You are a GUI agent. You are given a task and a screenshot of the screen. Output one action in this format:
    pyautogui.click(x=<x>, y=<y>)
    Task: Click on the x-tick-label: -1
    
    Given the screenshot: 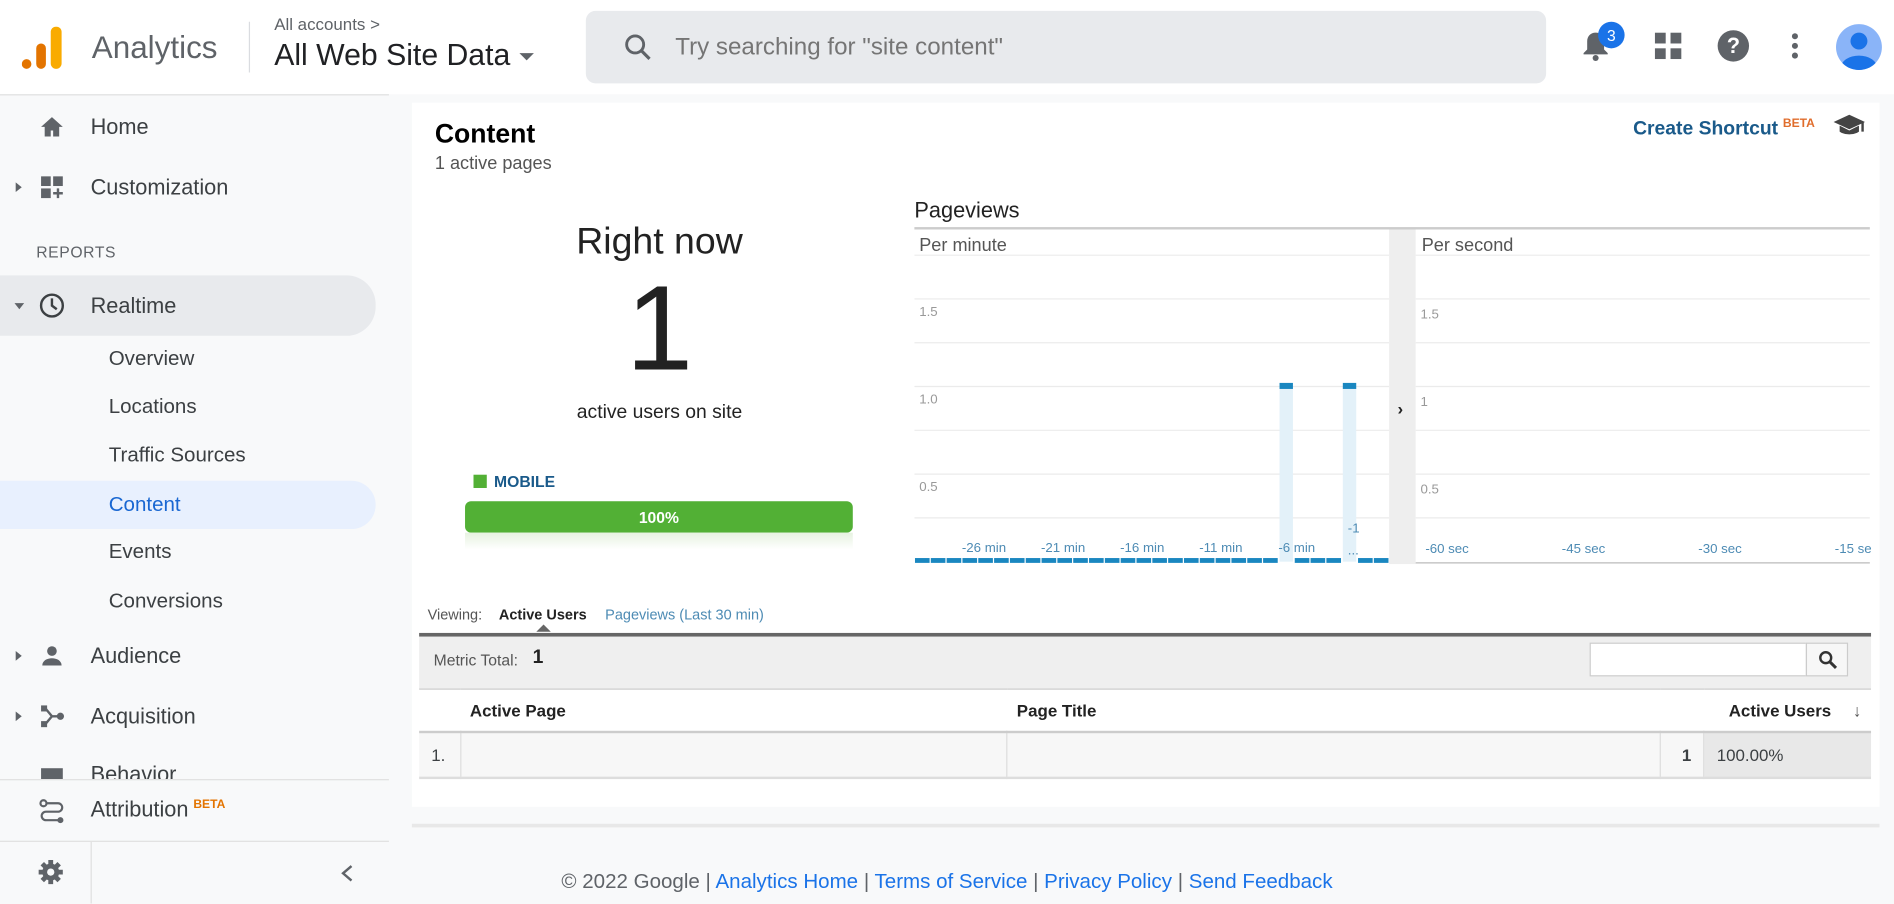 What is the action you would take?
    pyautogui.click(x=1354, y=528)
    